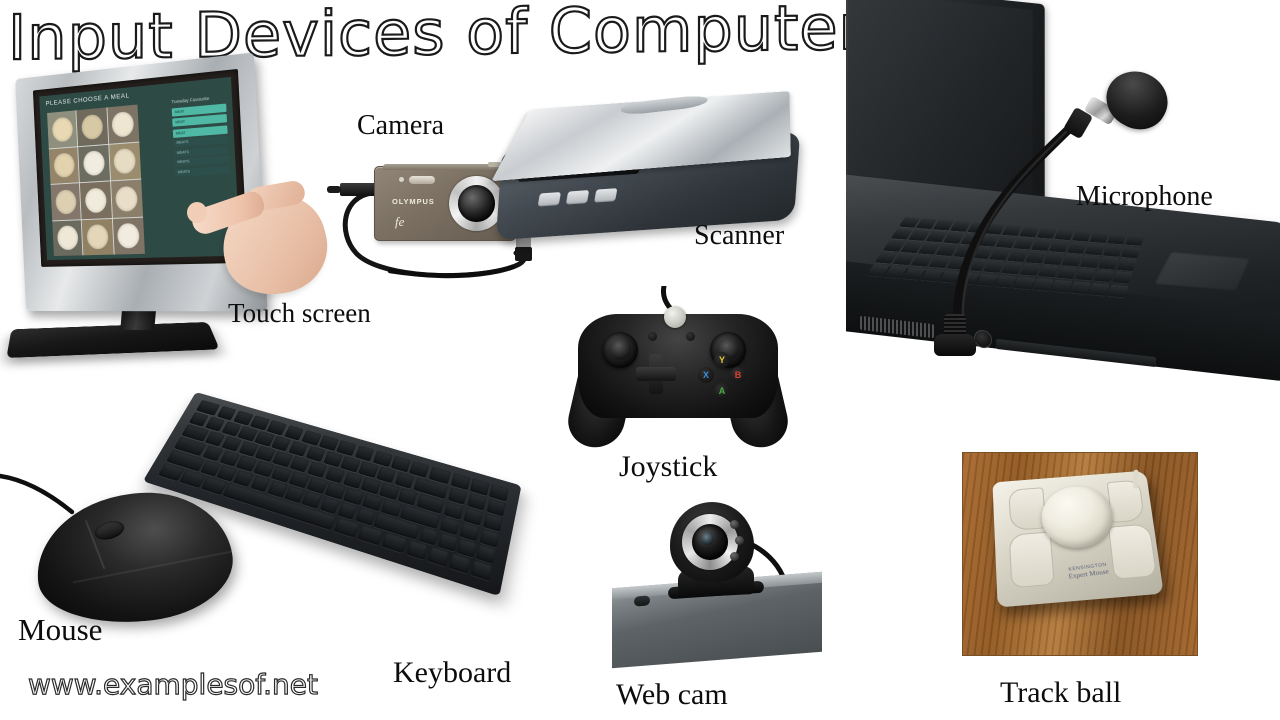 Image resolution: width=1280 pixels, height=720 pixels. I want to click on gamepad-body, so click(678, 366).